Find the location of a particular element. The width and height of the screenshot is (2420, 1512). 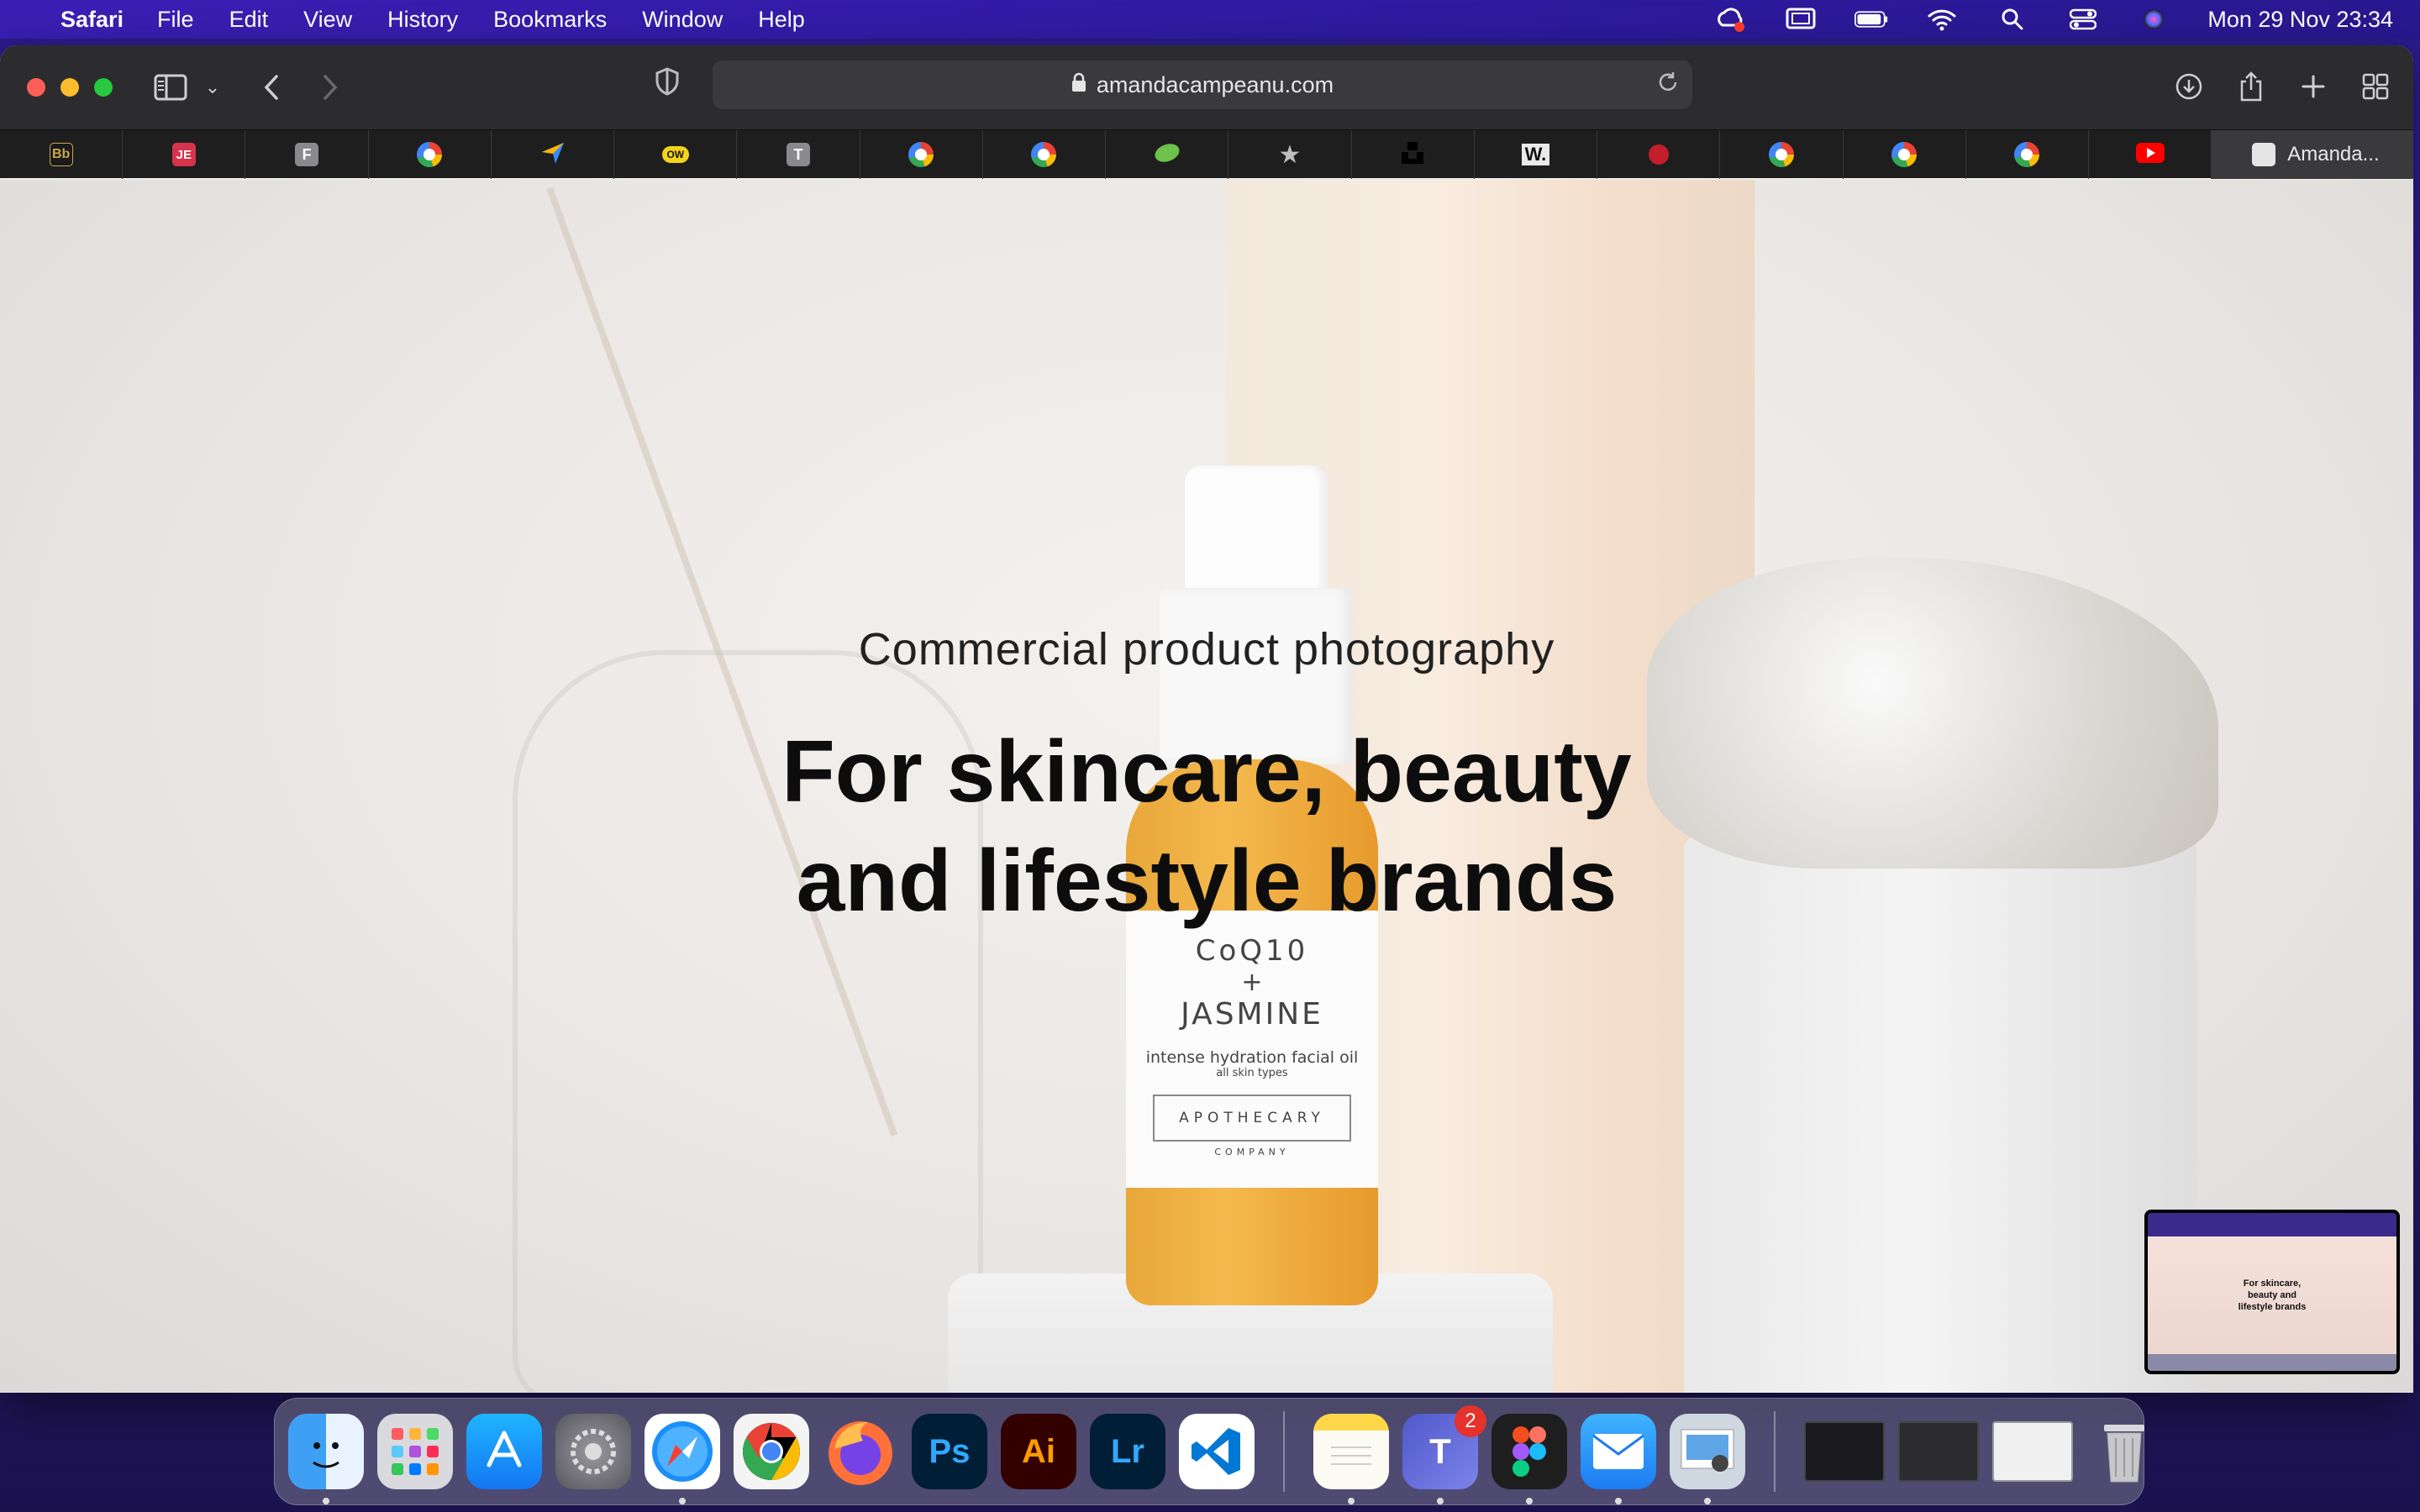

browser-toolbar: ⌄ amandacampeanu.com is located at coordinates (1206, 87).